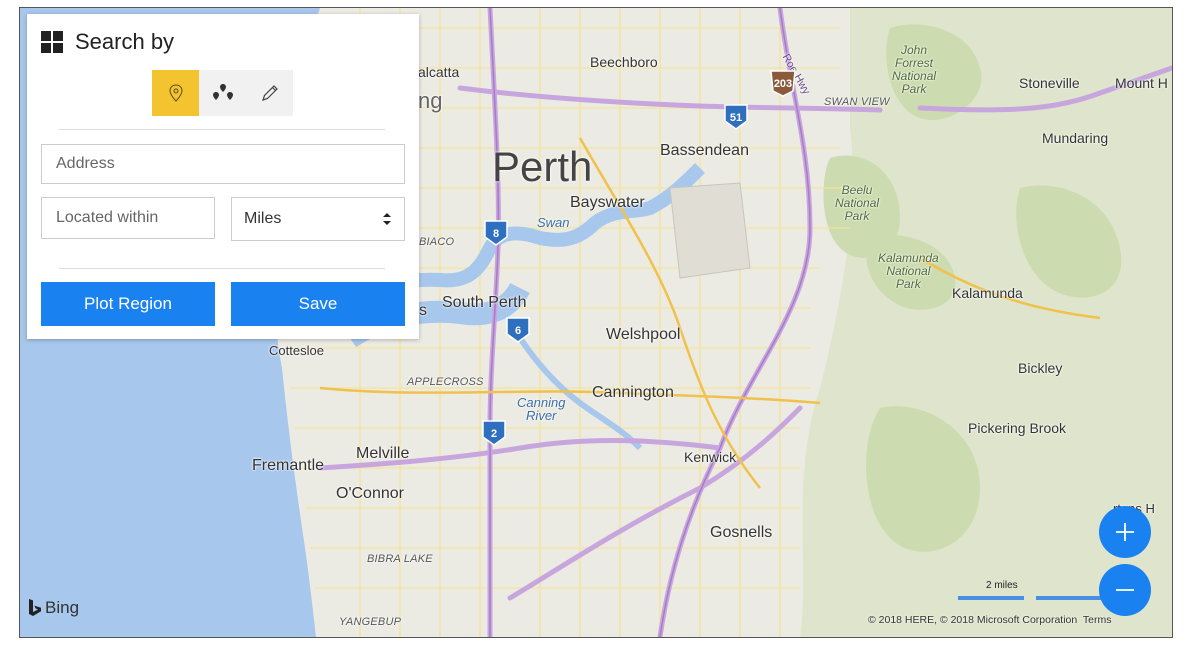 The image size is (1186, 650). I want to click on sort-arrows-icon, so click(387, 219).